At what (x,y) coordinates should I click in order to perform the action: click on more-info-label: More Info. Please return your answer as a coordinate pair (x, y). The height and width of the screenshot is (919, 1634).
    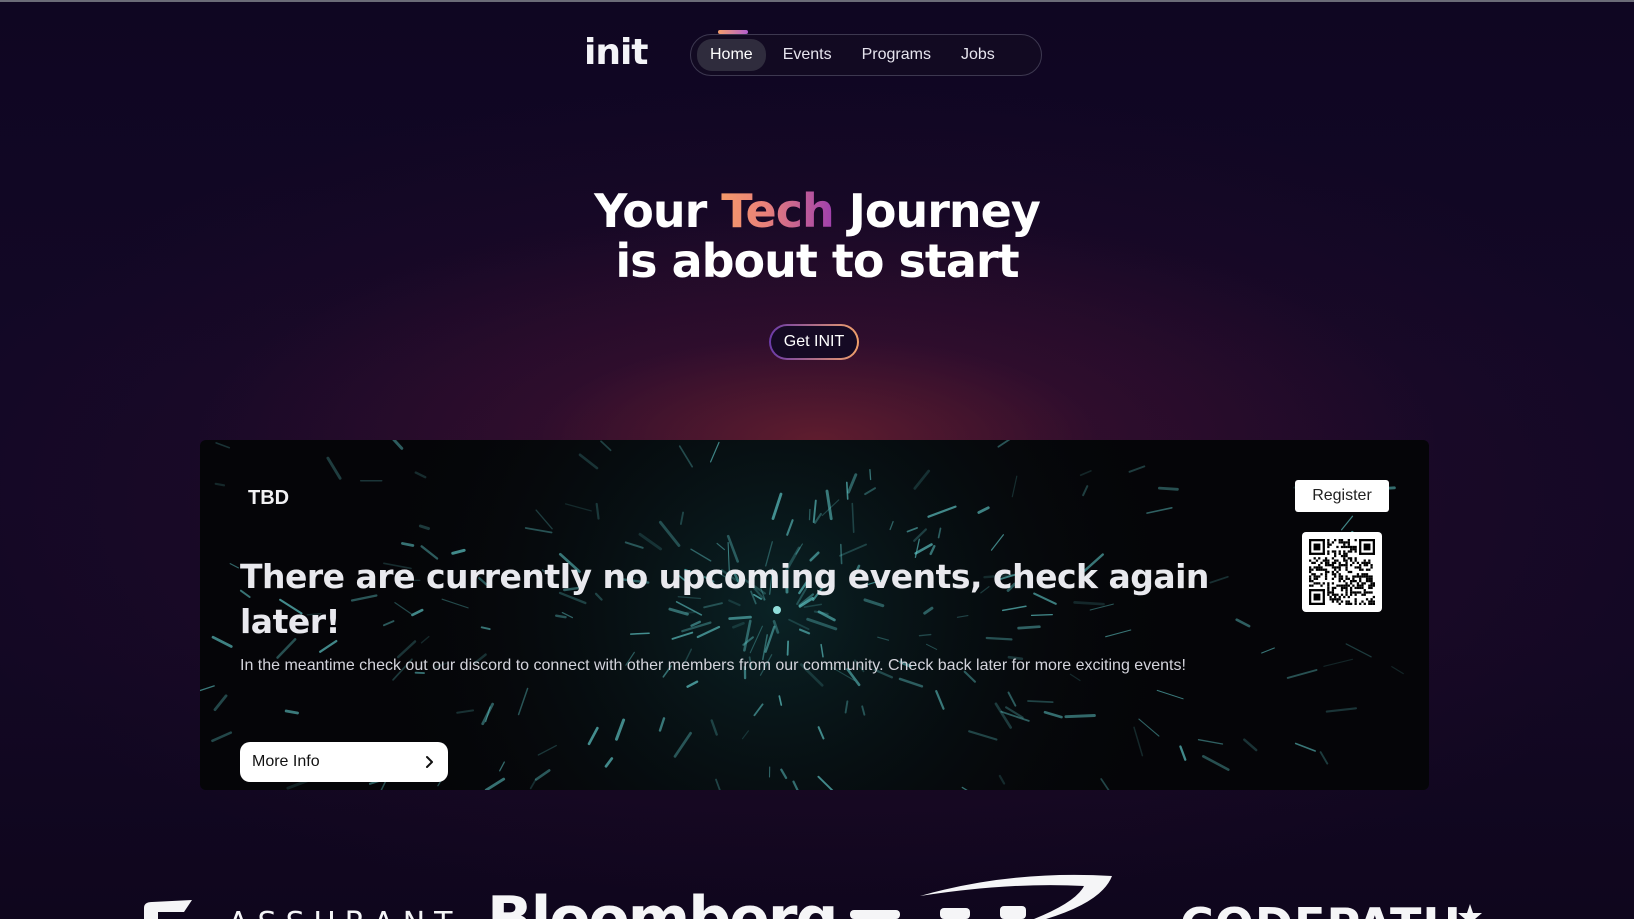
    Looking at the image, I should click on (286, 761).